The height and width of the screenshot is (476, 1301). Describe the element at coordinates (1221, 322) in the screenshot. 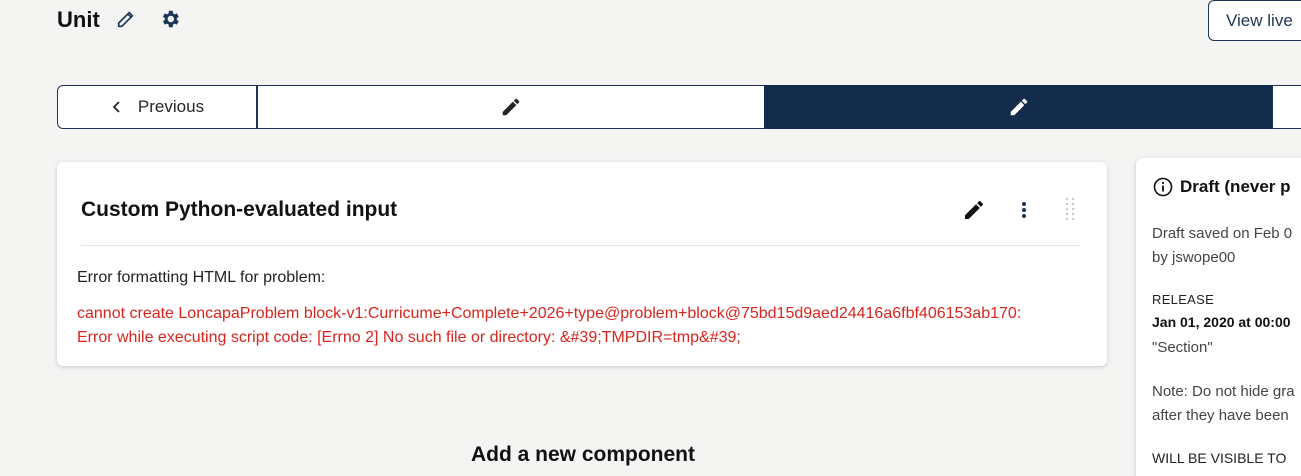

I see `release-date: Jan 01, 2020 at 00:00` at that location.